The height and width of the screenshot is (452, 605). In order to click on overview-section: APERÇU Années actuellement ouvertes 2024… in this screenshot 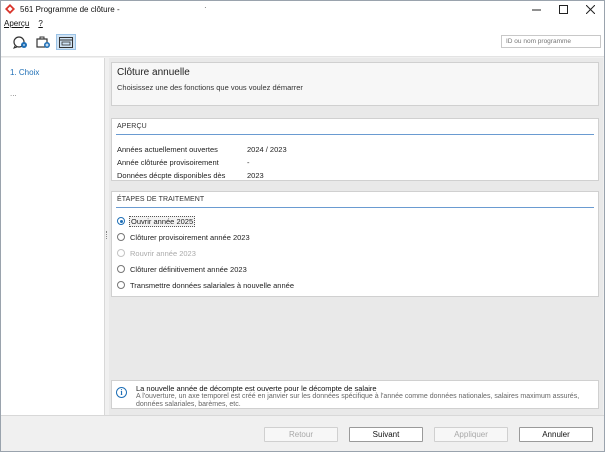, I will do `click(355, 149)`.